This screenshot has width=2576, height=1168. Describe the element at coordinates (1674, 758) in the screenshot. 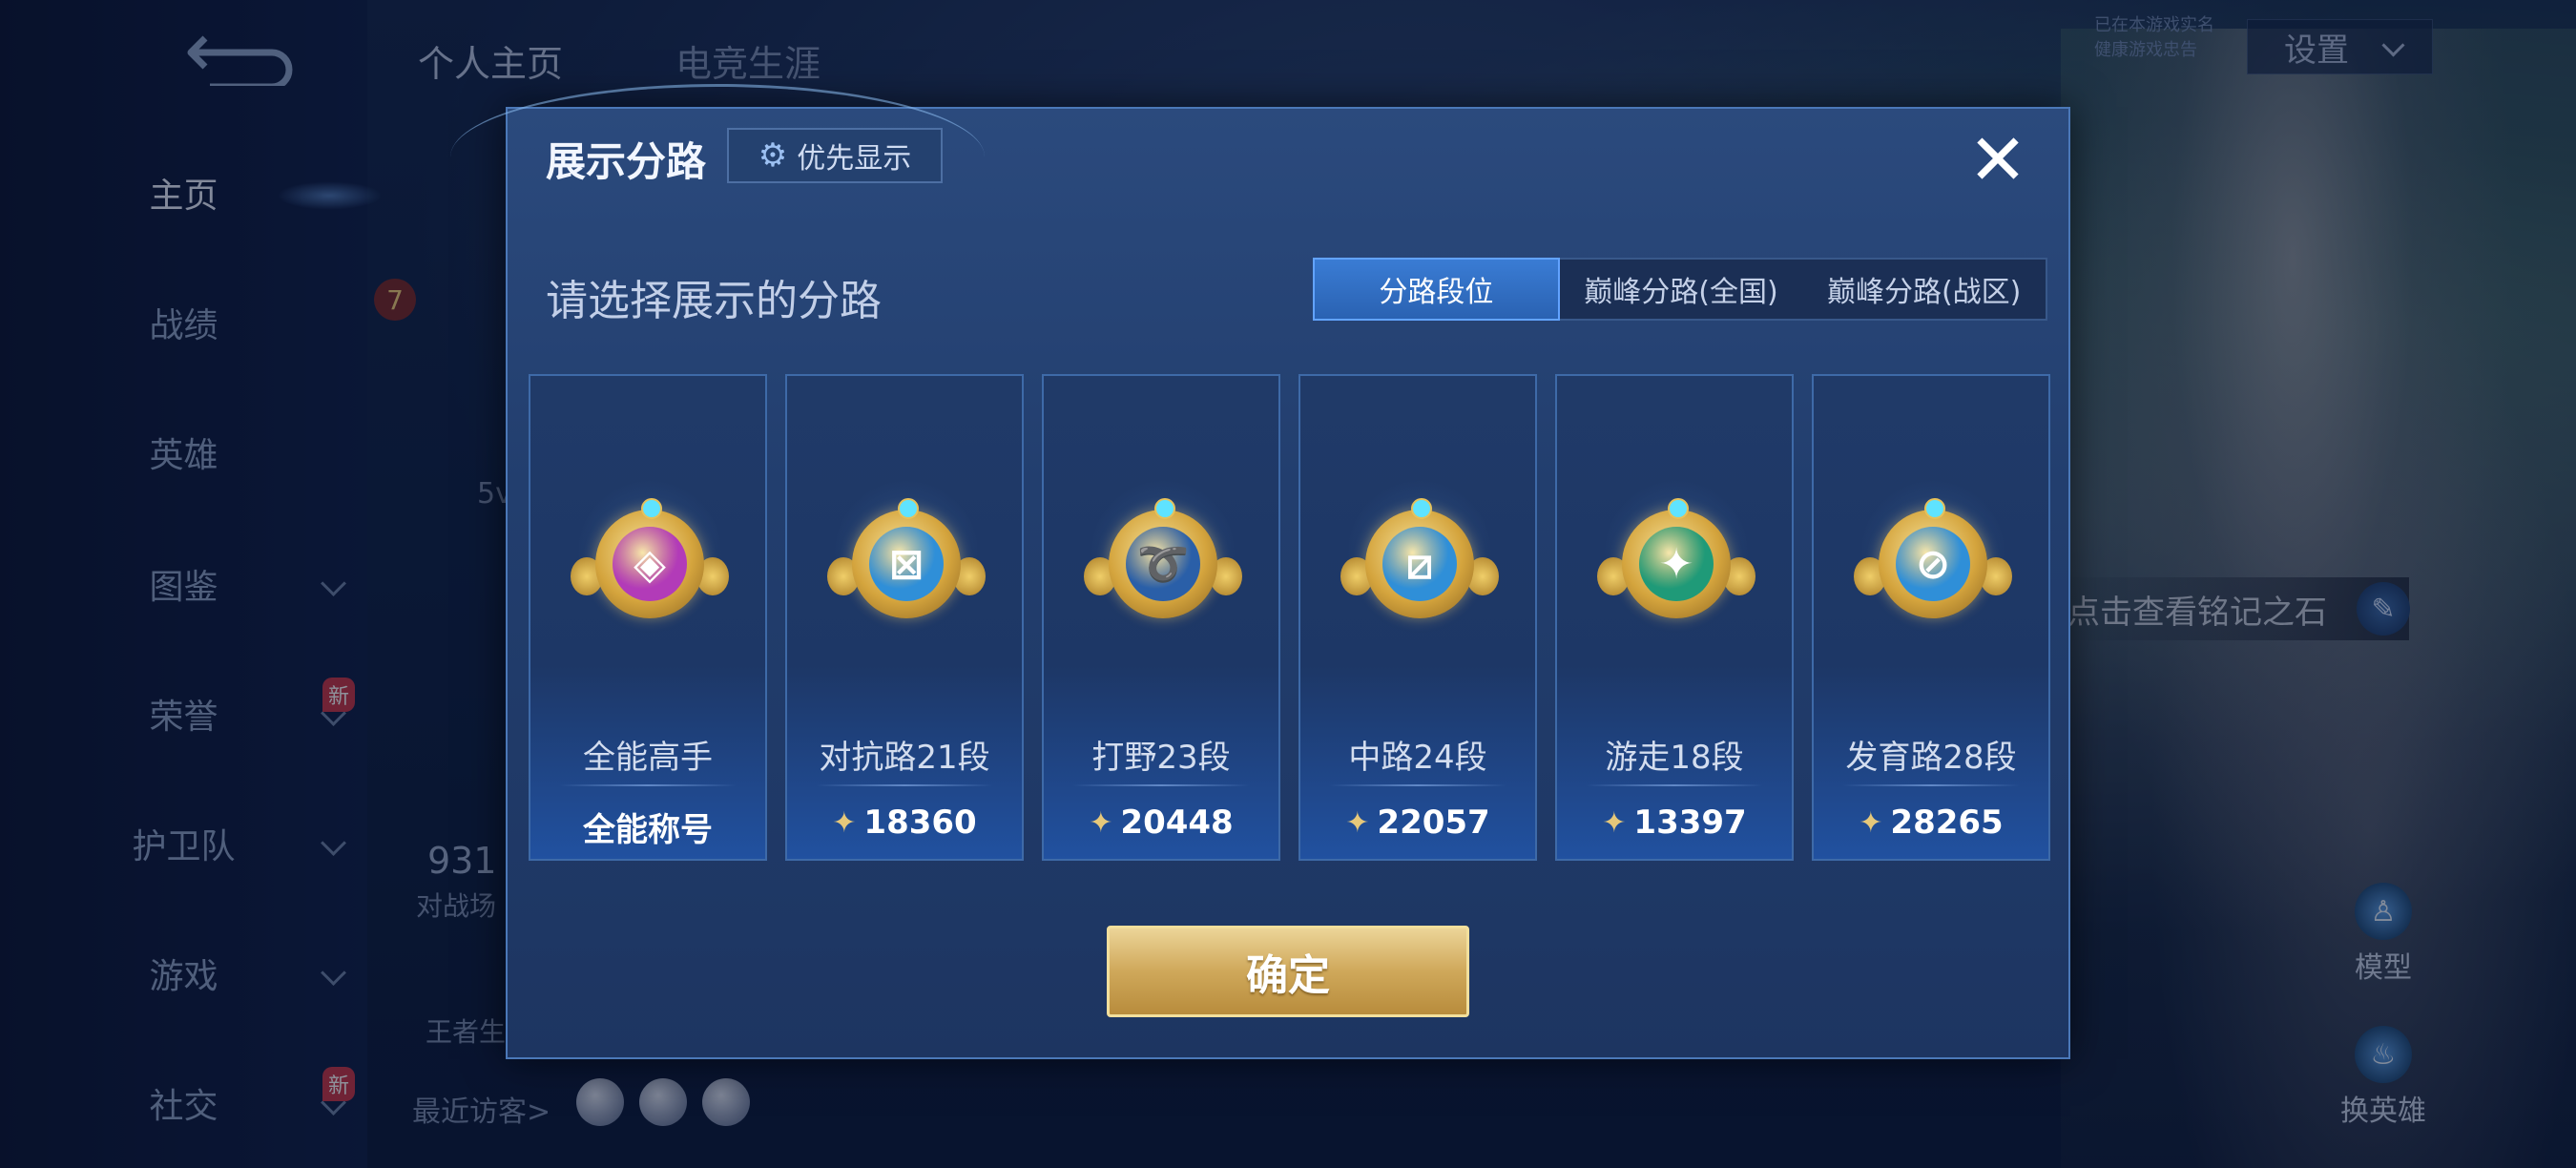

I see `lane-rank-name: 游走18段` at that location.